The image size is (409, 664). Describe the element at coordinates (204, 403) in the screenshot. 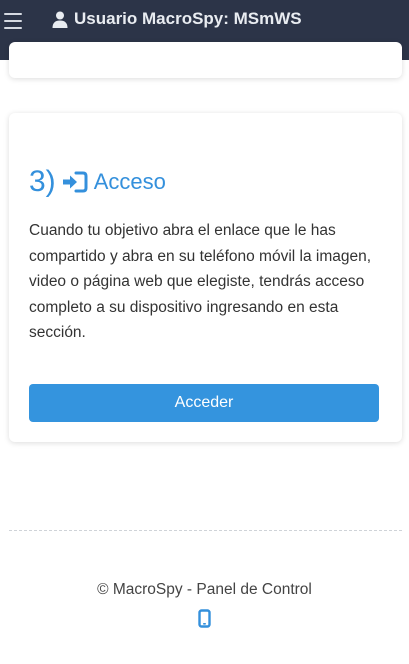

I see `access-button: Acceder` at that location.